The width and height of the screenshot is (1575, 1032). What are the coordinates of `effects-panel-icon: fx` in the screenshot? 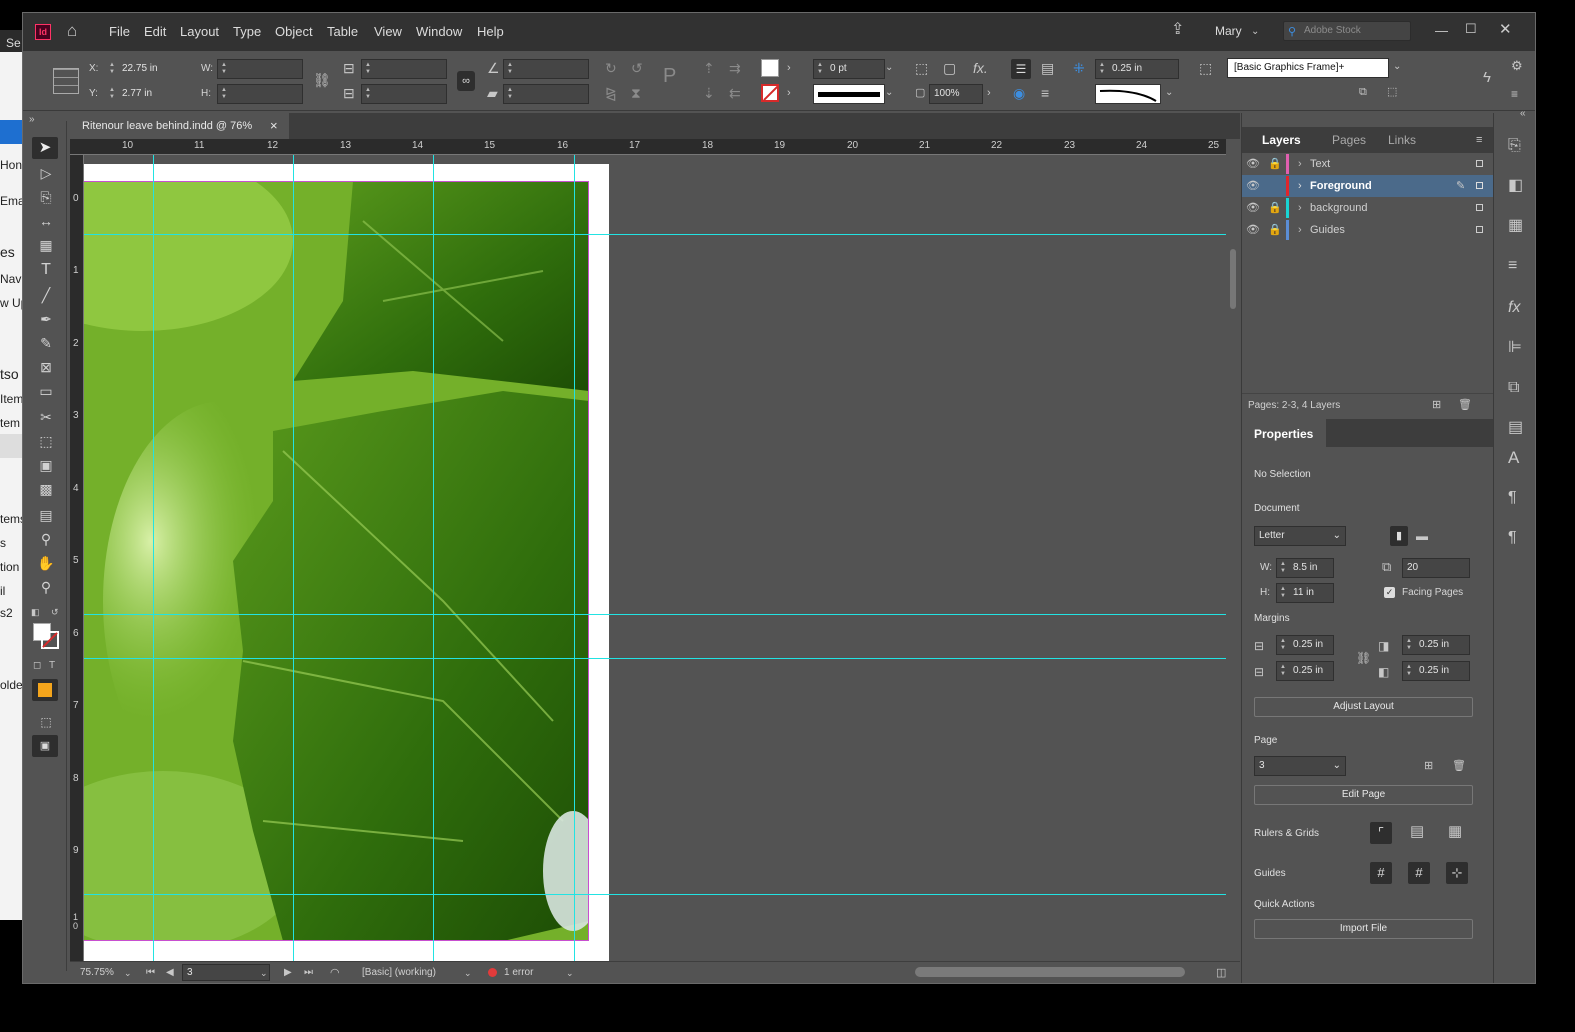 It's located at (1514, 308).